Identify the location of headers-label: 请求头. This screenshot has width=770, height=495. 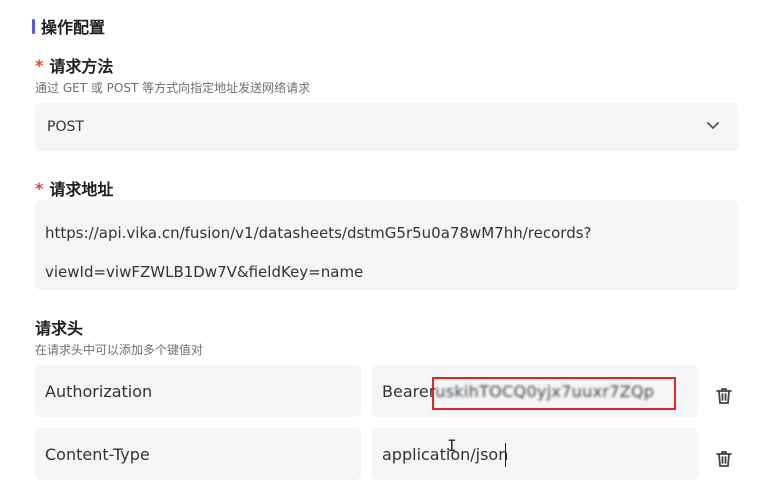
(59, 327).